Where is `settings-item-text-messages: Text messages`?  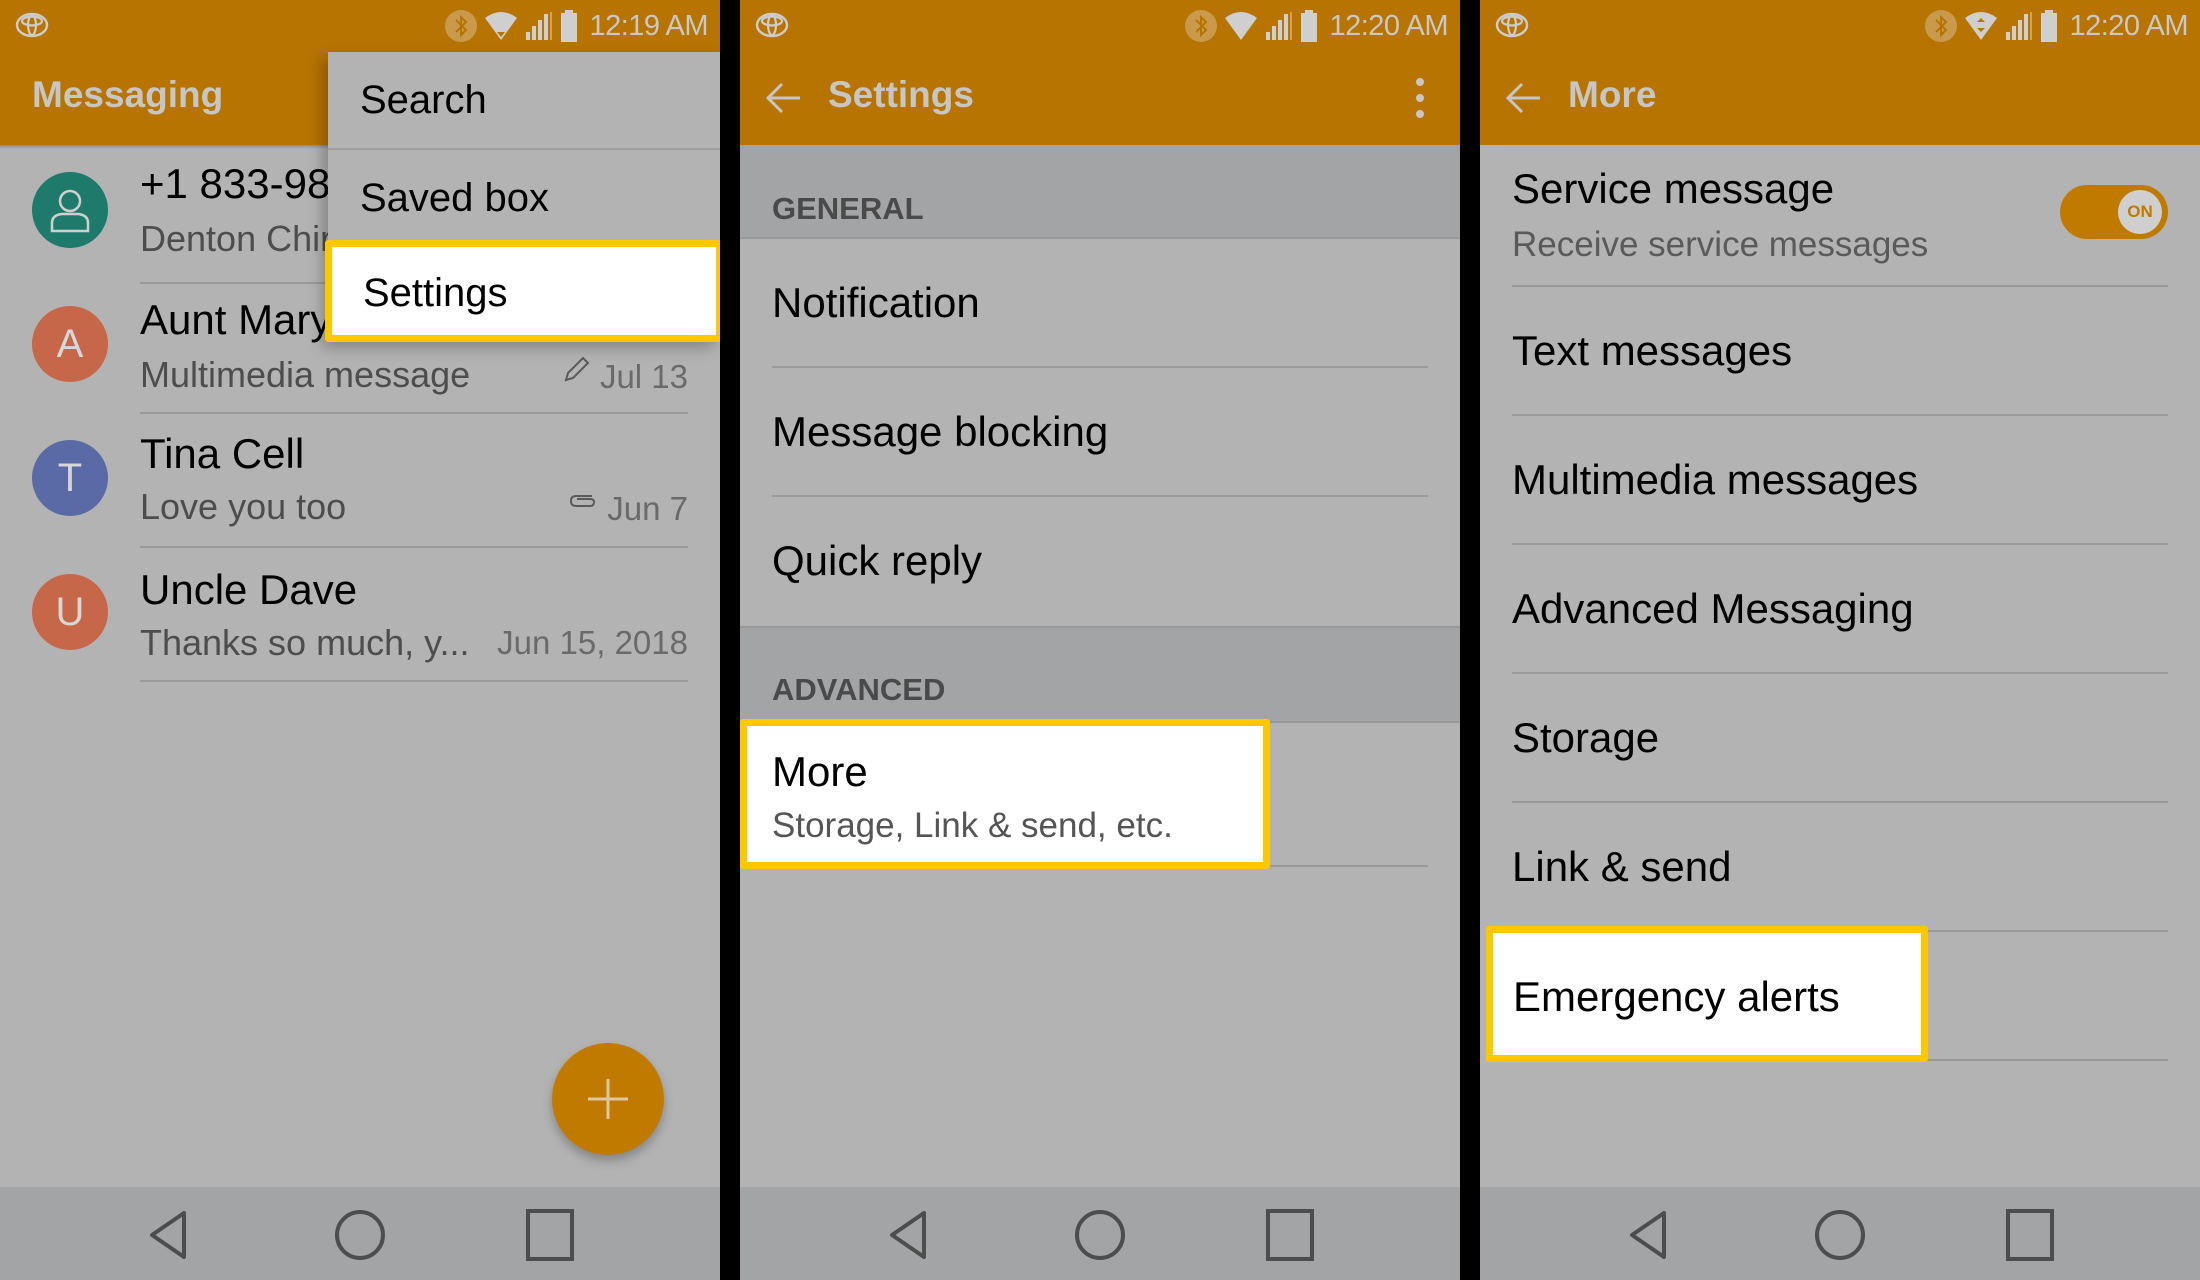
settings-item-text-messages: Text messages is located at coordinates (1840, 351).